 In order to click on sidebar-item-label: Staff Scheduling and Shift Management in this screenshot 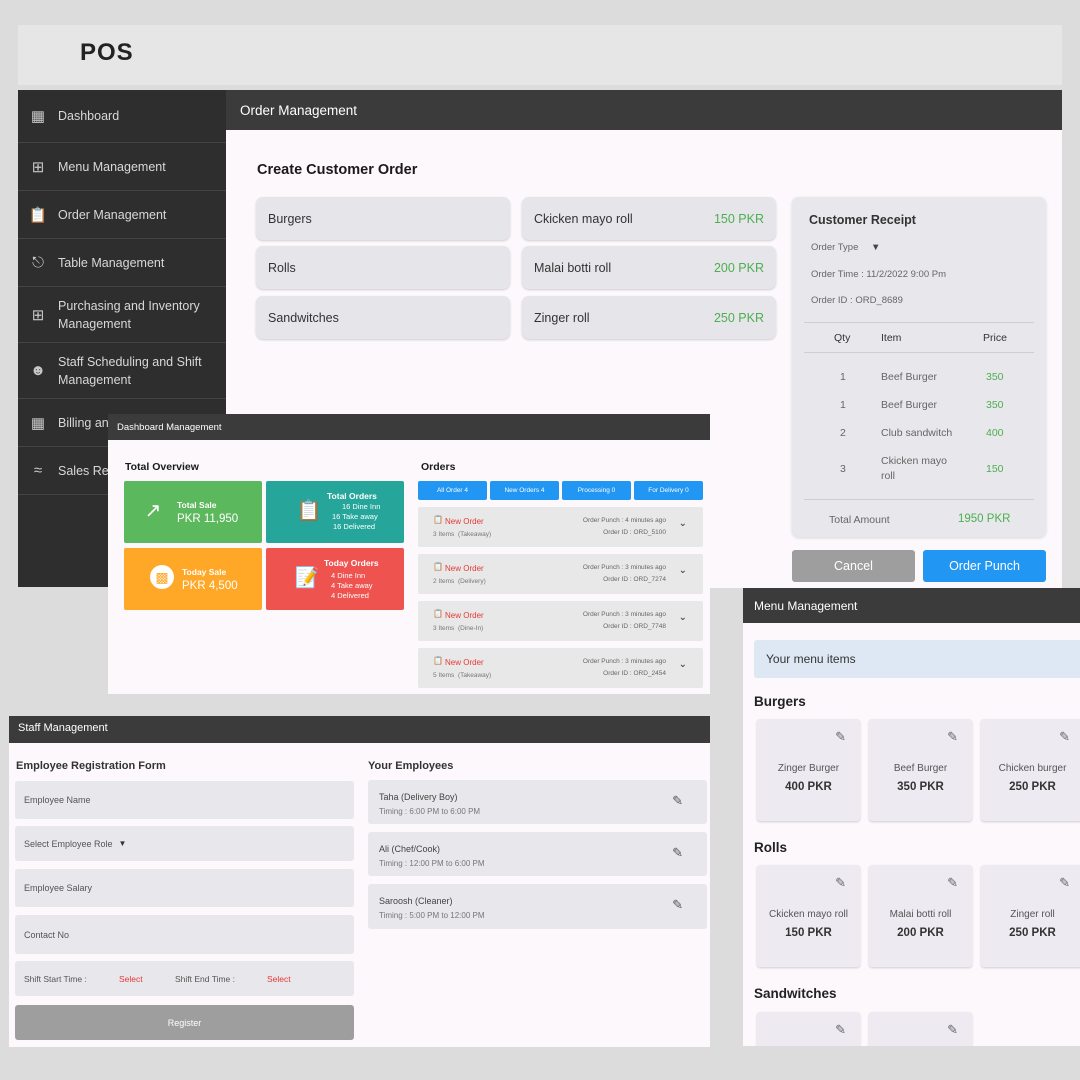, I will do `click(130, 370)`.